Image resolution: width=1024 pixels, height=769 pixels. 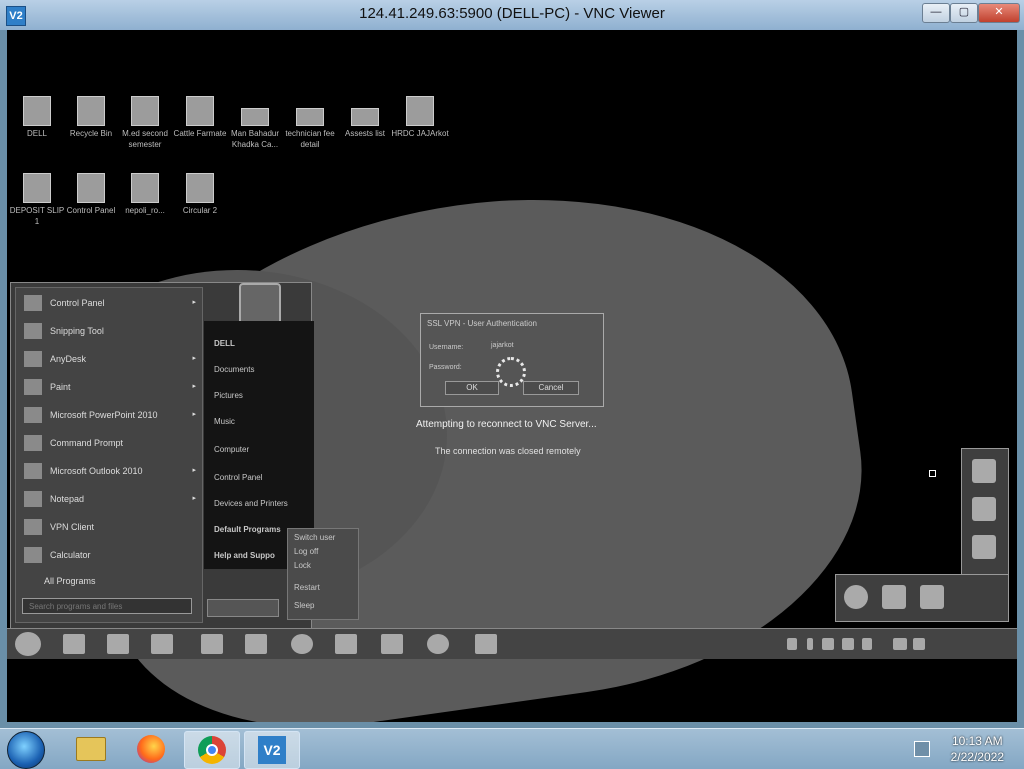 I want to click on desktop-icon-hrdc: HRDC JAJArkot, so click(x=420, y=117).